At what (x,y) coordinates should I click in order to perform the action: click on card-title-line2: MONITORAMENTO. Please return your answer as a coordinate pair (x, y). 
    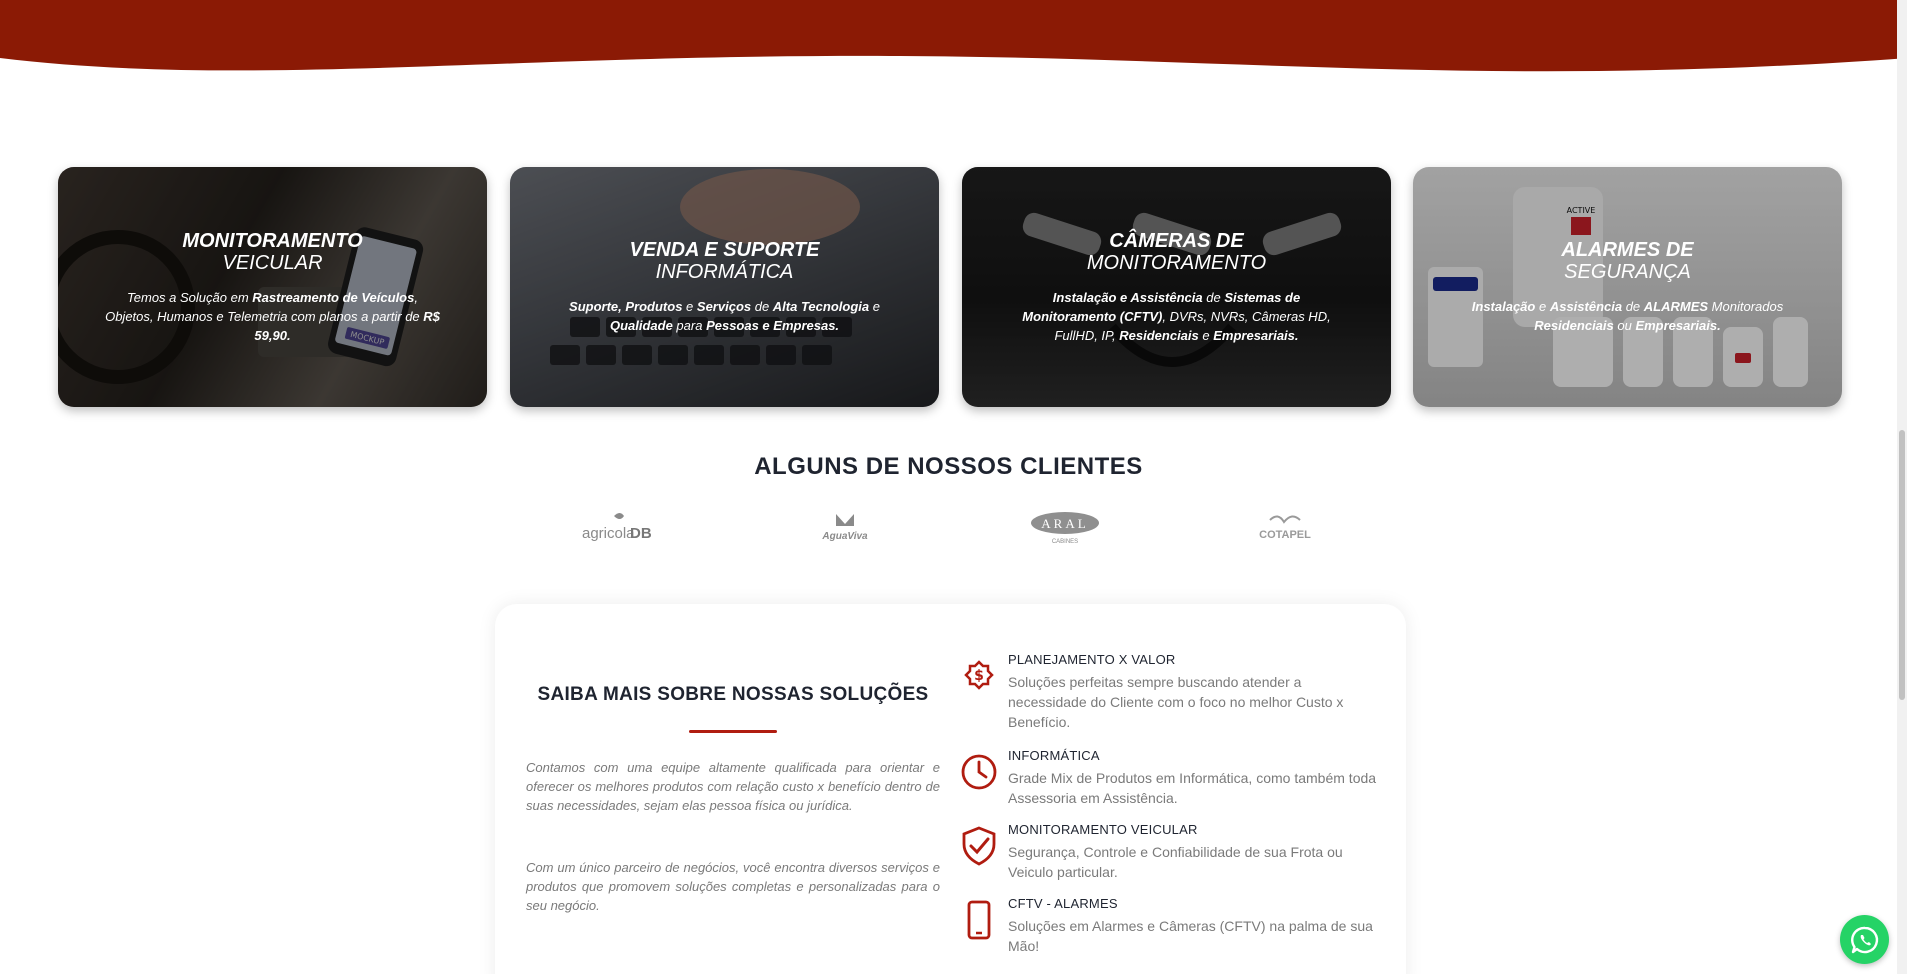
    Looking at the image, I should click on (1176, 262).